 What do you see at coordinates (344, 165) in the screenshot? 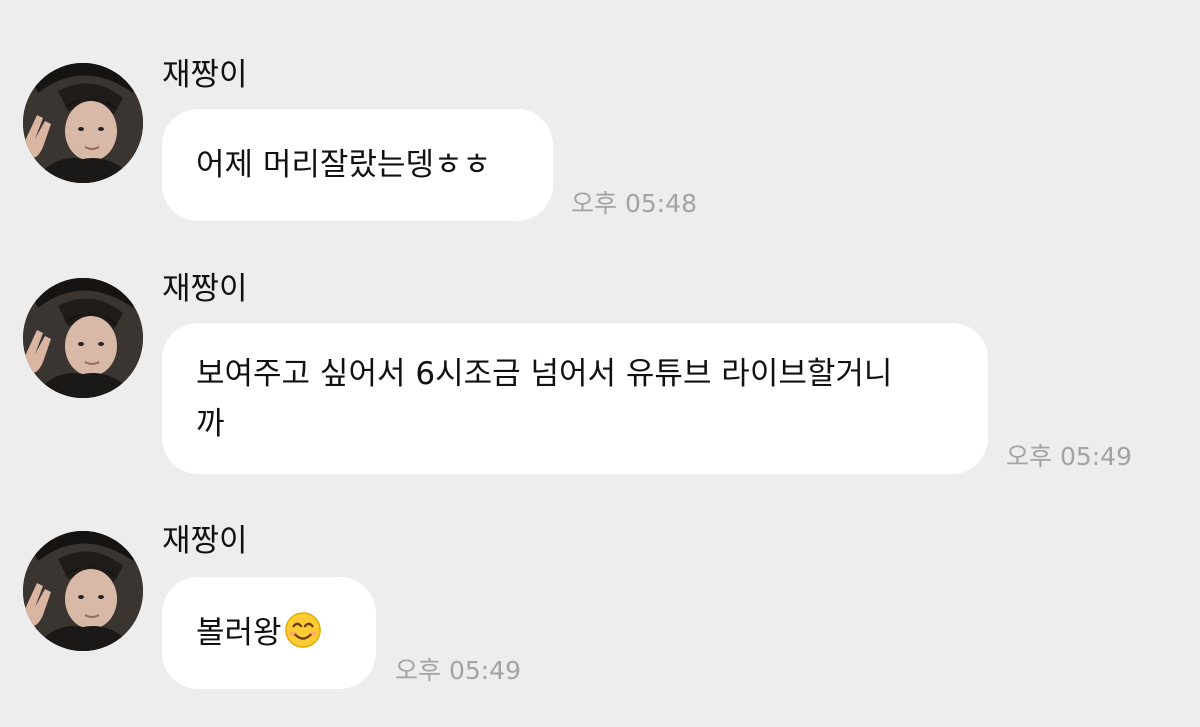
I see `message-text: 어제 머리잘랐는뎅ㅎㅎ` at bounding box center [344, 165].